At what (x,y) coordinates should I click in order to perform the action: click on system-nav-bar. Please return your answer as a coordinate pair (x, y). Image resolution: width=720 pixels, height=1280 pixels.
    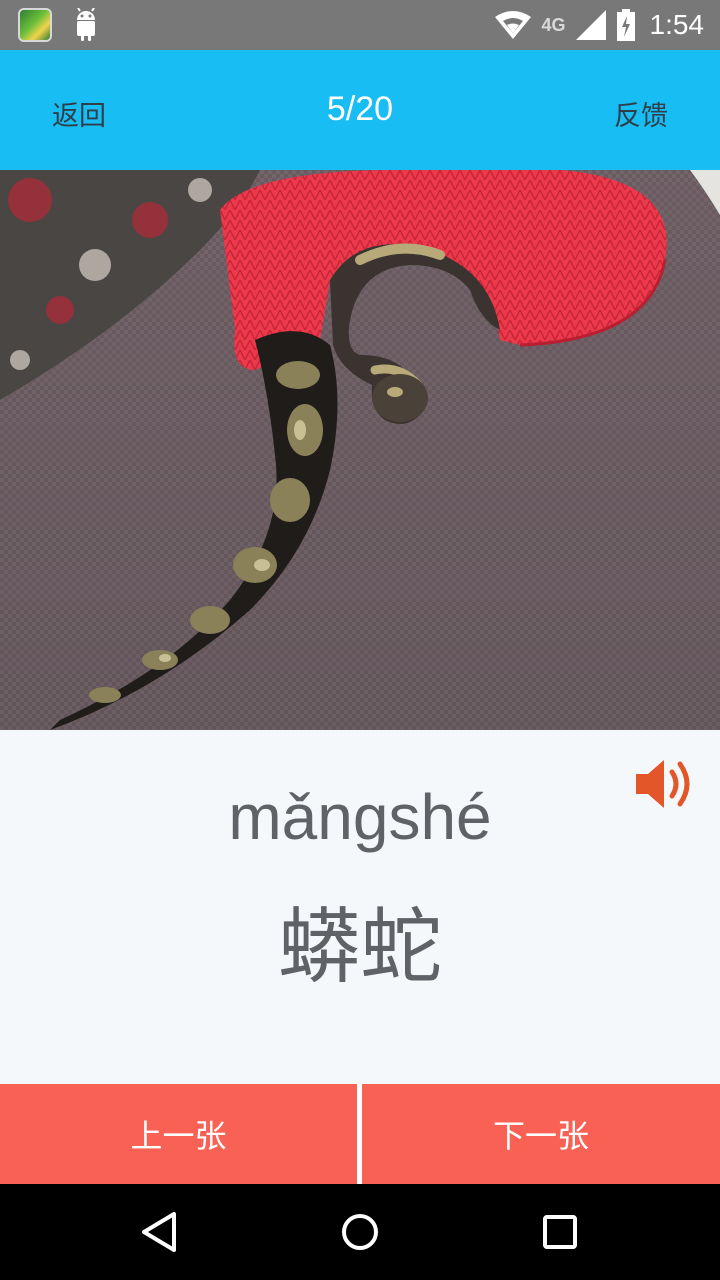
    Looking at the image, I should click on (360, 1232).